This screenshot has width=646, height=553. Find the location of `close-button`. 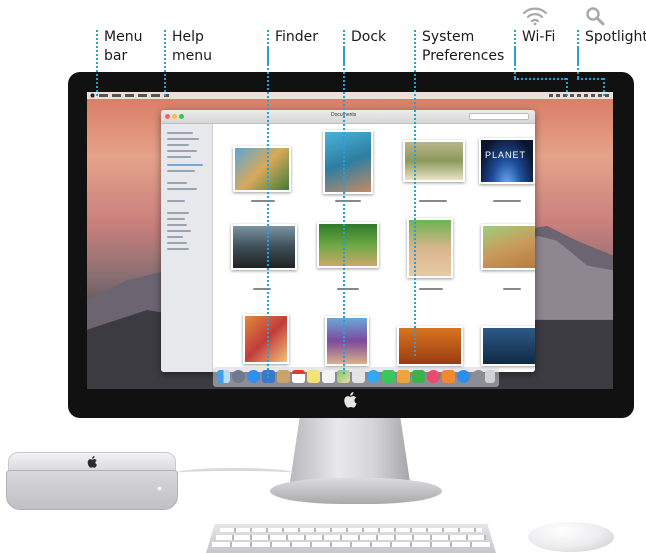

close-button is located at coordinates (167, 116).